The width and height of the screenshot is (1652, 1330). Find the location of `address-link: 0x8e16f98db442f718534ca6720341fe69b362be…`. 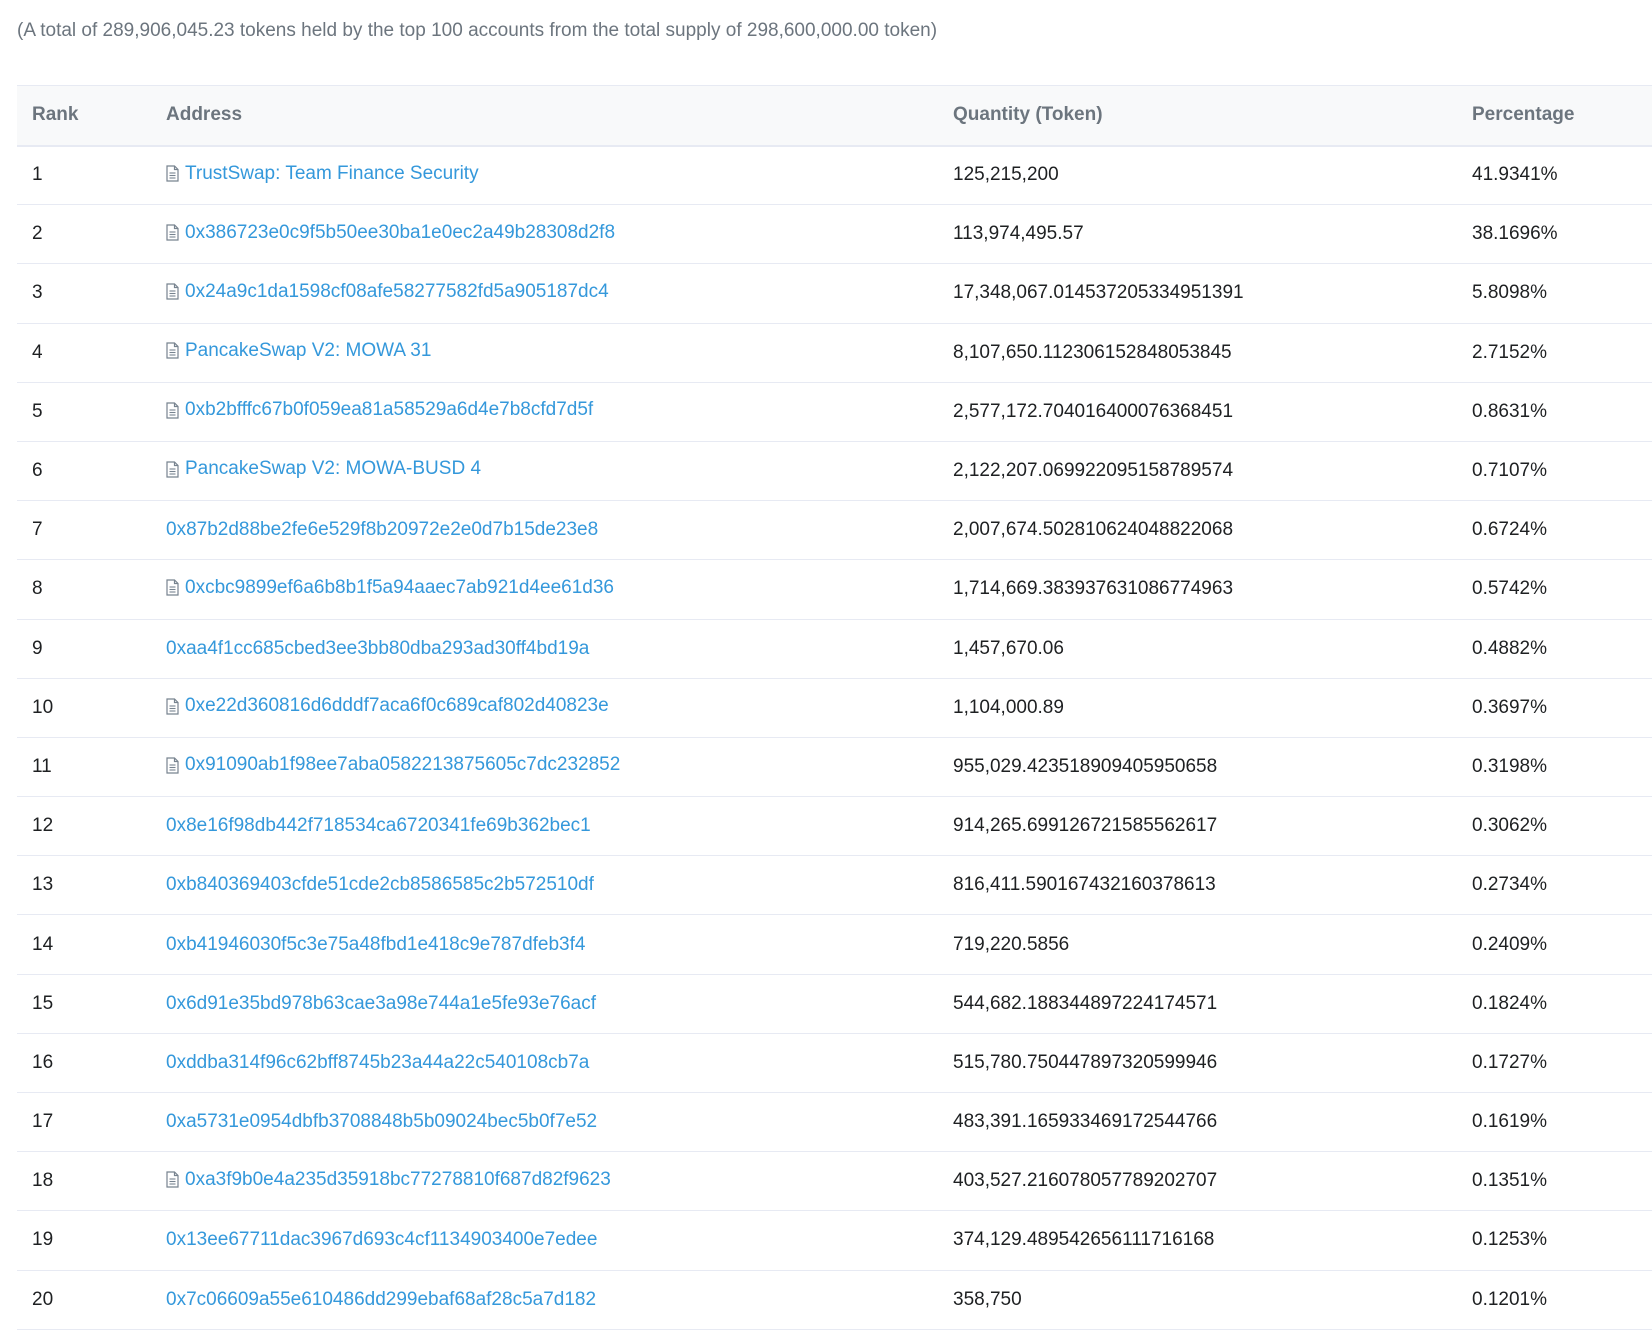

address-link: 0x8e16f98db442f718534ca6720341fe69b362be… is located at coordinates (378, 826).